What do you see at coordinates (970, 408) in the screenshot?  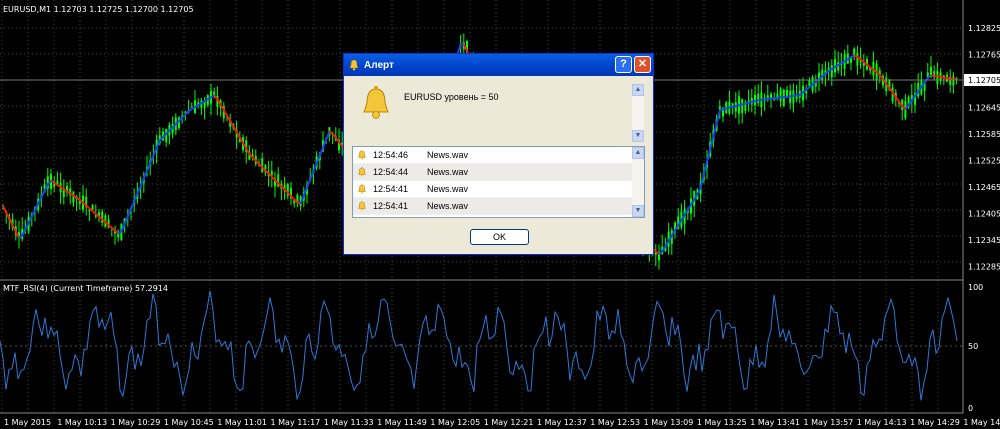 I see `rsi-tick-0: 0` at bounding box center [970, 408].